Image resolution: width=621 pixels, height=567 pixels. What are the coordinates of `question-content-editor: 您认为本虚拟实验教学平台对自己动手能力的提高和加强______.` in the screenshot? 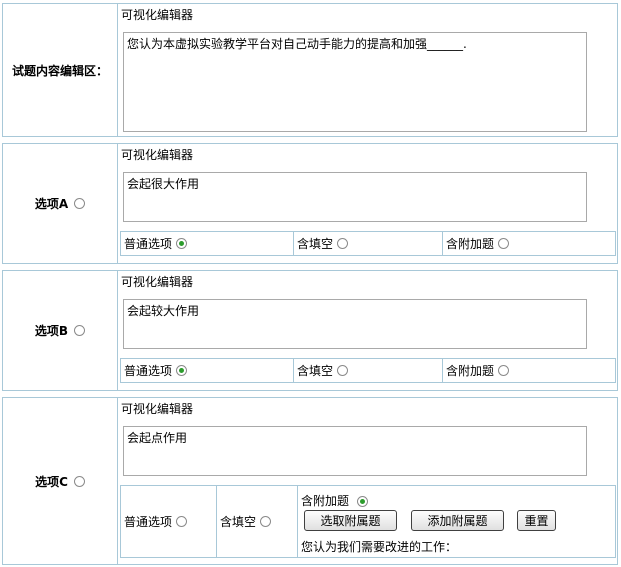 It's located at (355, 82).